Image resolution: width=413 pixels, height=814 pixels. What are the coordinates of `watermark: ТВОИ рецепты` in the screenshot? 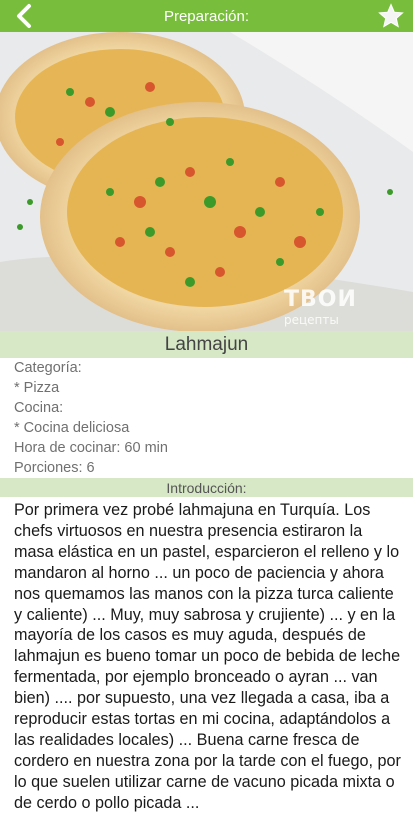 It's located at (320, 307).